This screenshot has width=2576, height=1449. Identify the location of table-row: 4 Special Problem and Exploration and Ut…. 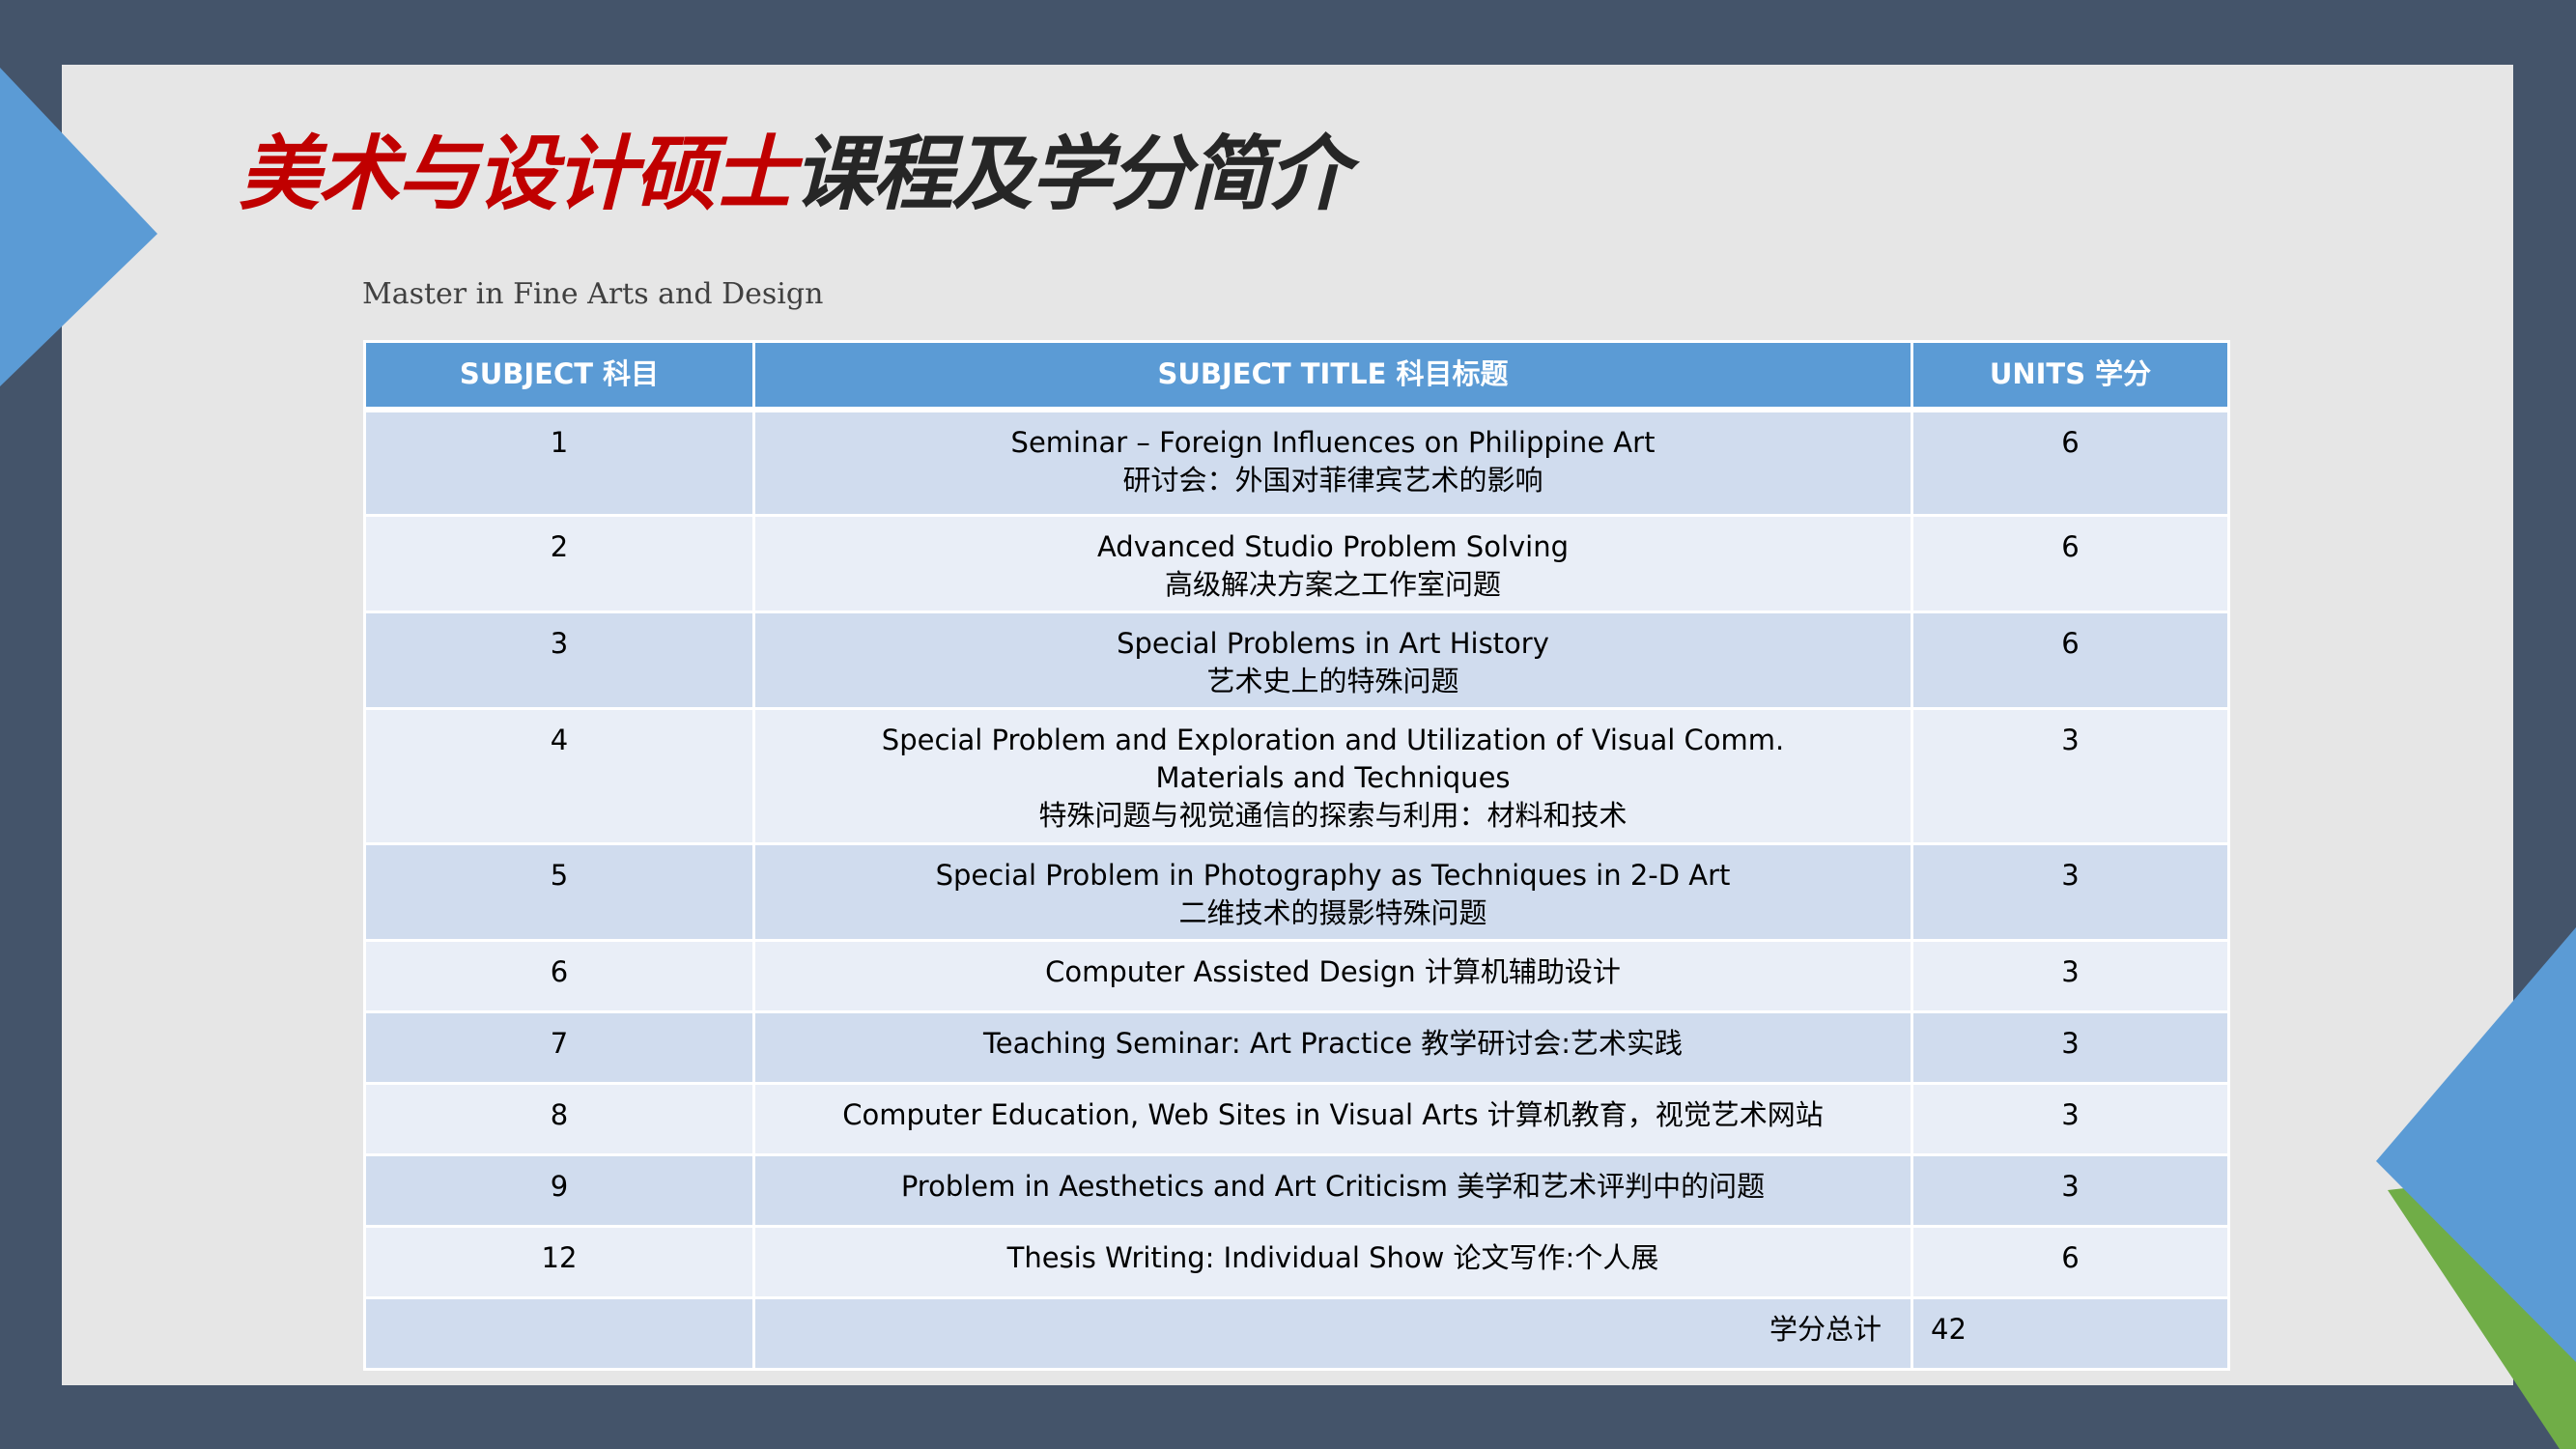
(1296, 776).